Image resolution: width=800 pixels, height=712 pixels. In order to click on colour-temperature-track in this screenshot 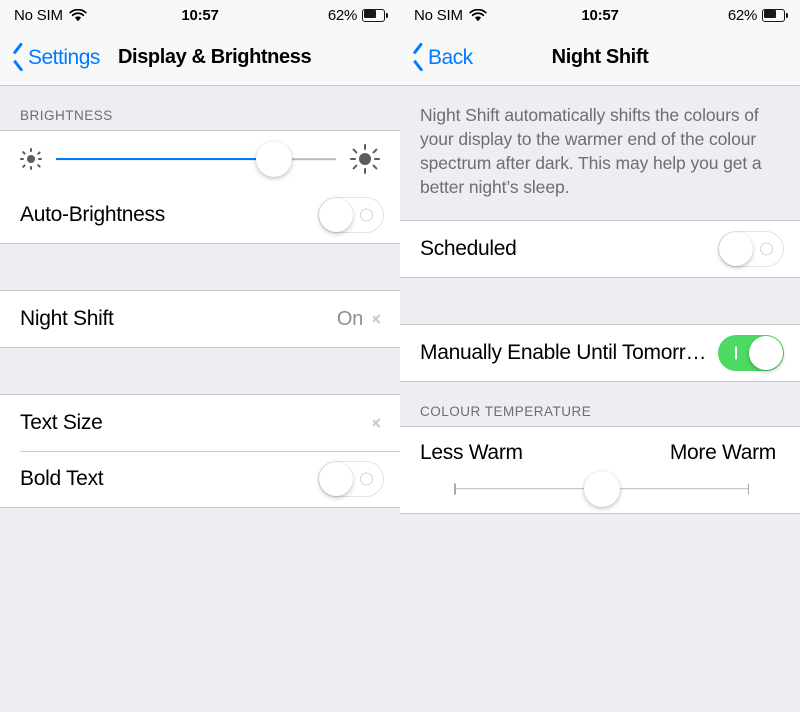, I will do `click(601, 489)`.